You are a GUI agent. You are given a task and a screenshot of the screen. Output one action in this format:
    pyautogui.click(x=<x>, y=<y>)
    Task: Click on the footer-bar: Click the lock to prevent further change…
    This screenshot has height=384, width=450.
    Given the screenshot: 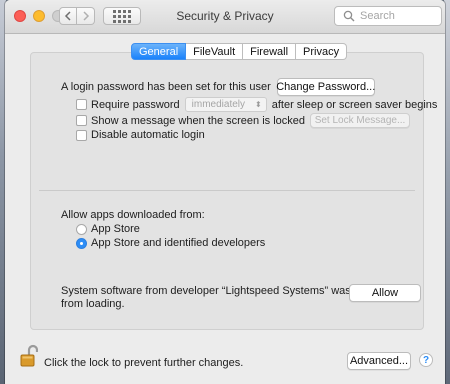 What is the action you would take?
    pyautogui.click(x=225, y=362)
    